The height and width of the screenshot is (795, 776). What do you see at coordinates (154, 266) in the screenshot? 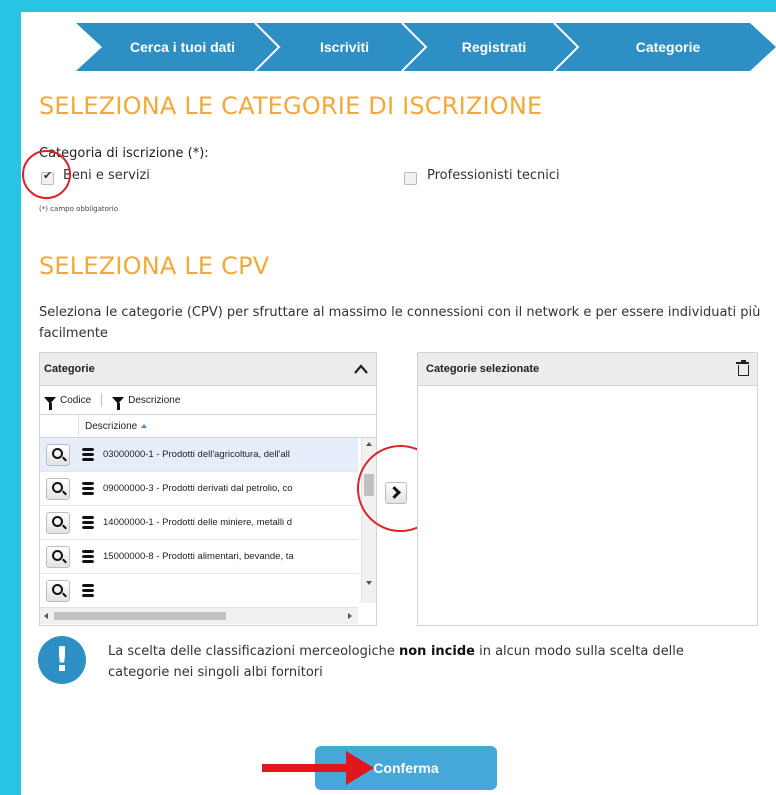
I see `section-title-cpv: SELEZIONA LE CPV` at bounding box center [154, 266].